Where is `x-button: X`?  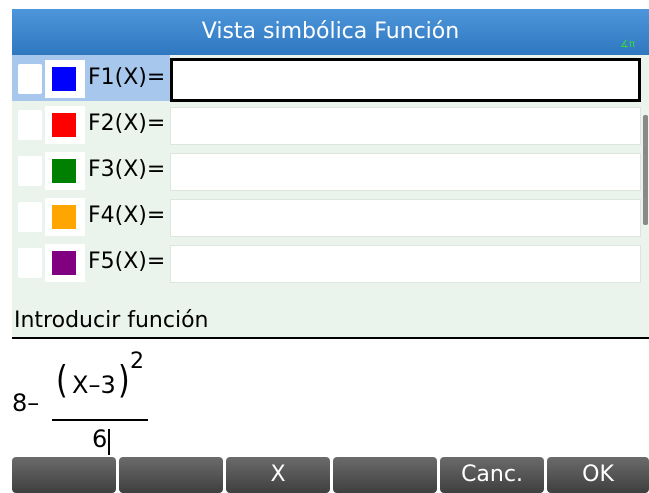 x-button: X is located at coordinates (278, 475).